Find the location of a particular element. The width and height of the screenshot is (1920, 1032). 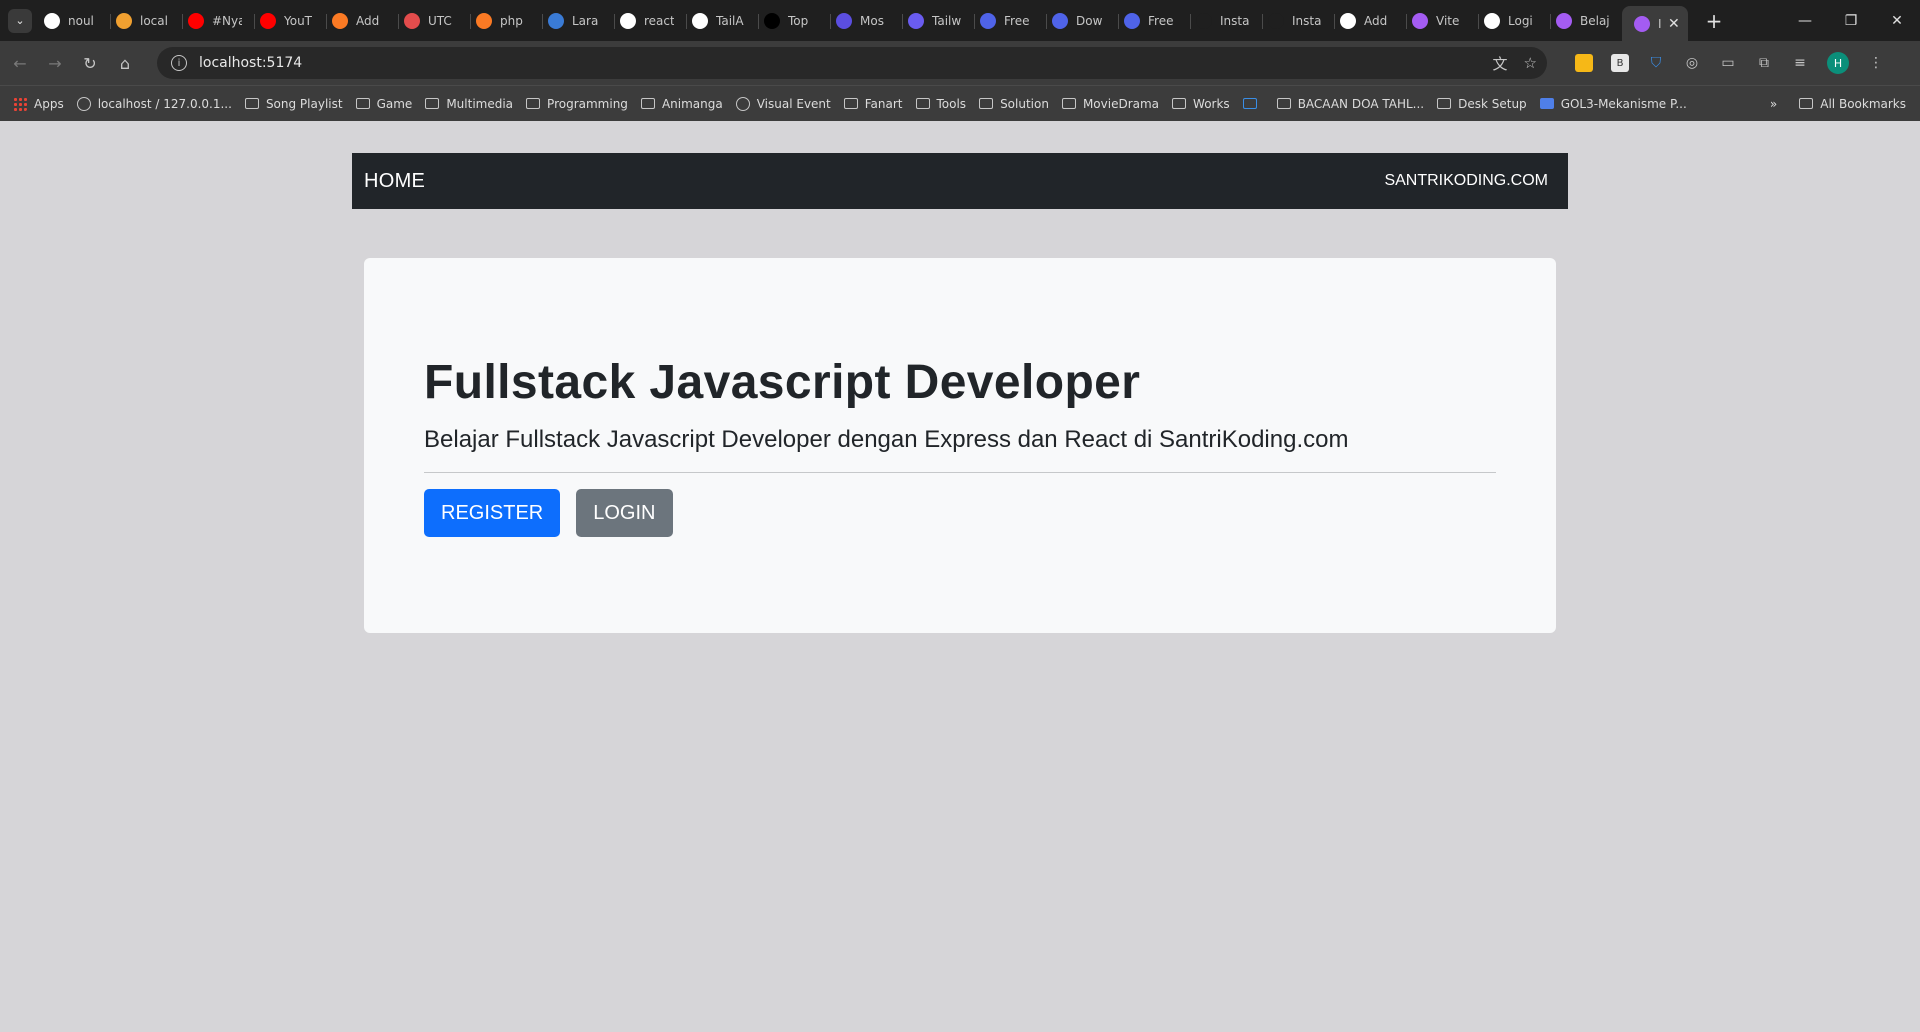

register-button: REGISTER is located at coordinates (492, 513).